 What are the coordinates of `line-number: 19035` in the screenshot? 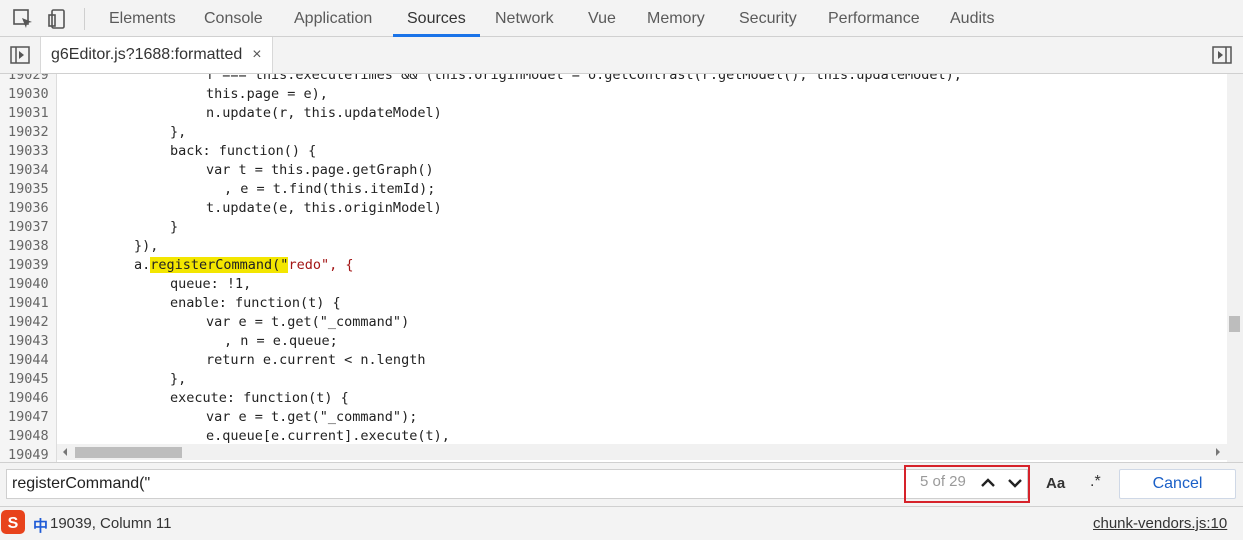 It's located at (28, 189).